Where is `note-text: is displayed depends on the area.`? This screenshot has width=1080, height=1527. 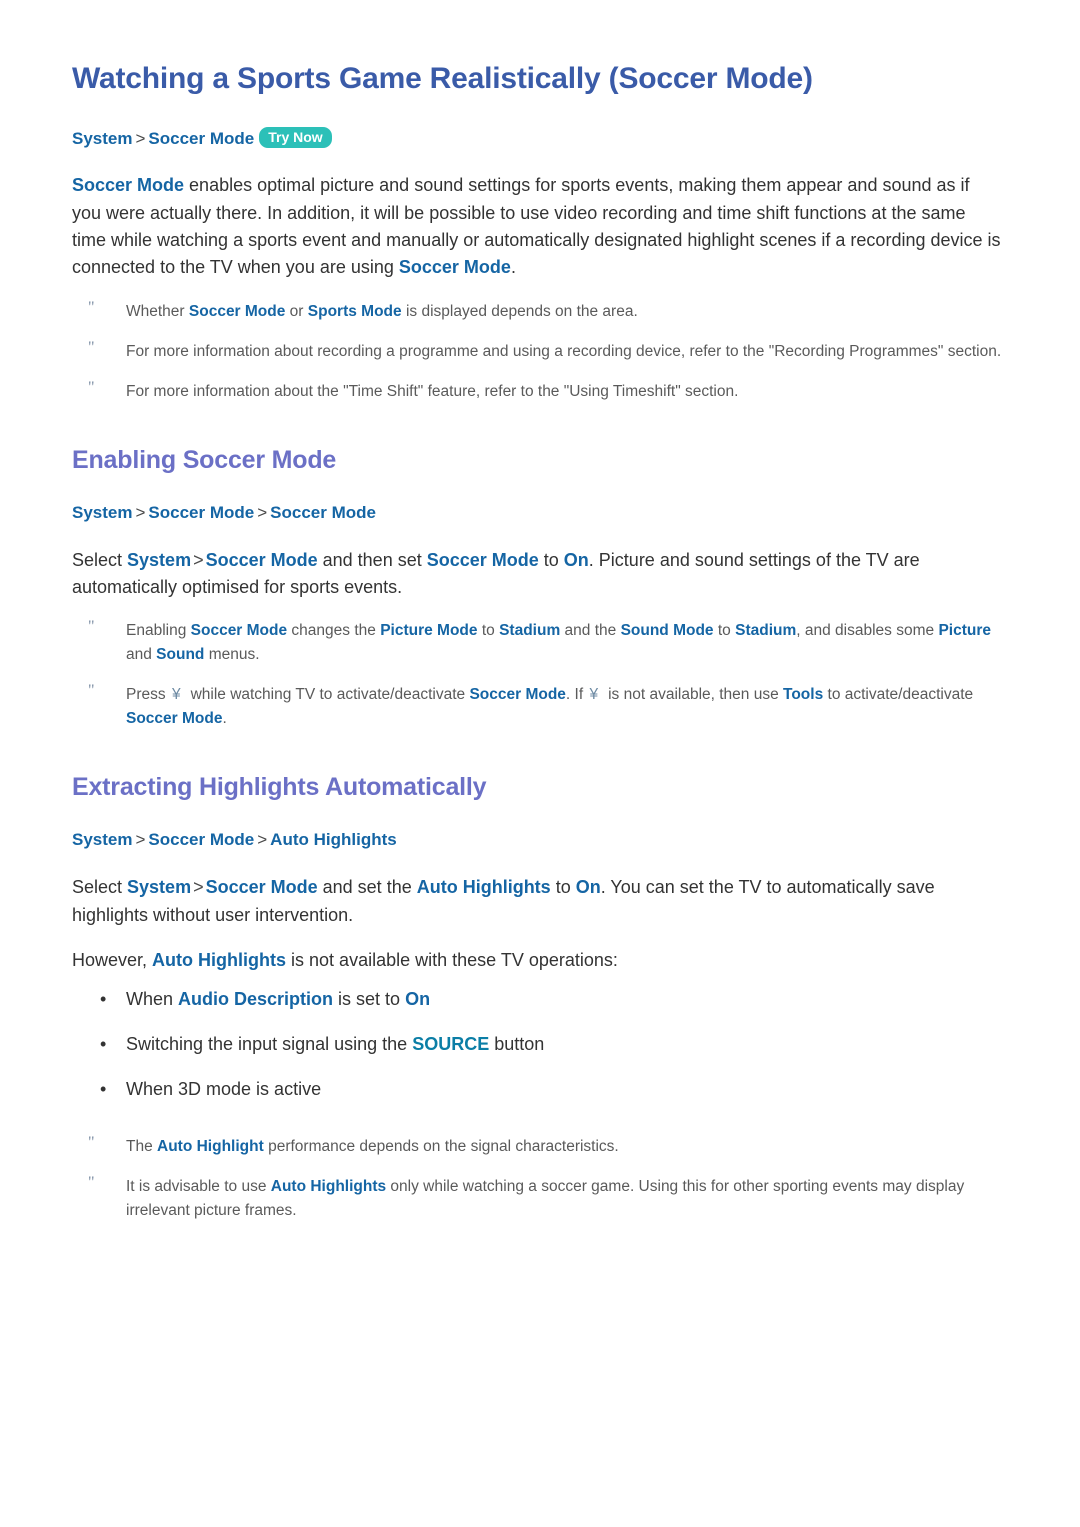 note-text: is displayed depends on the area. is located at coordinates (519, 311).